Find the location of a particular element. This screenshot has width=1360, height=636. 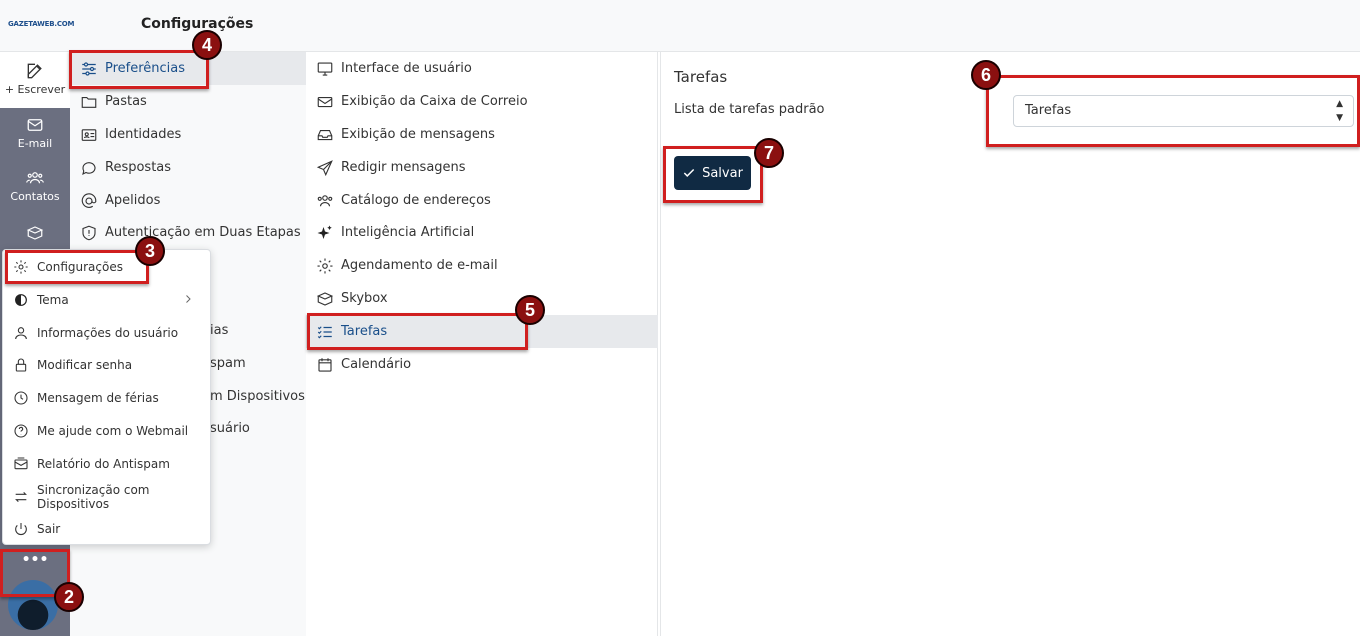

pref-label: Inteligência Artificial is located at coordinates (408, 232).